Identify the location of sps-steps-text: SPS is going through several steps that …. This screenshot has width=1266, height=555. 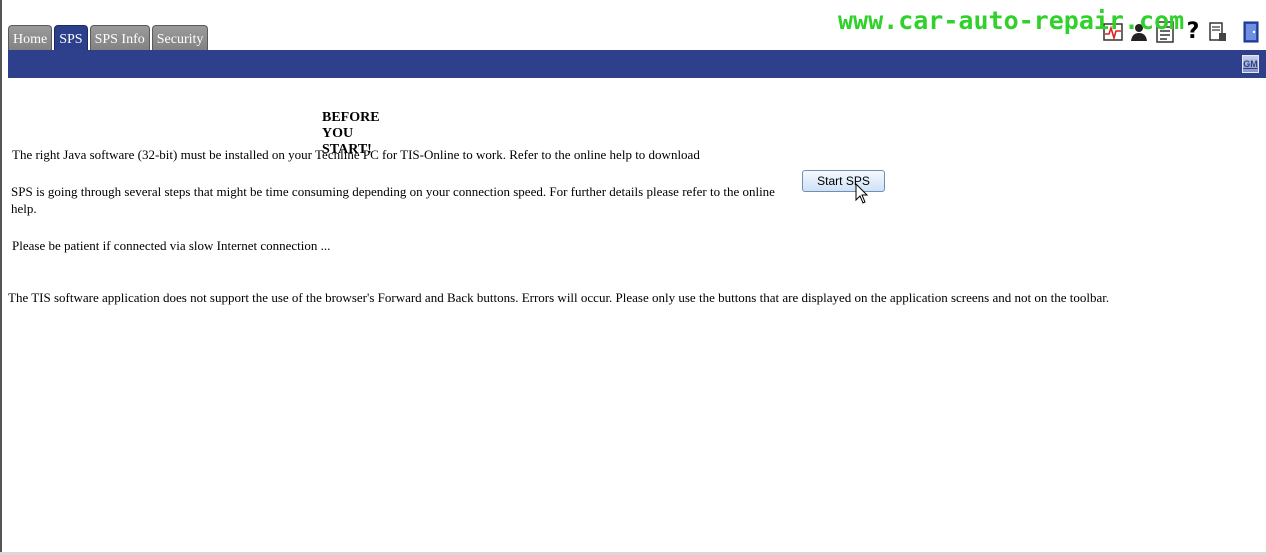
(393, 200).